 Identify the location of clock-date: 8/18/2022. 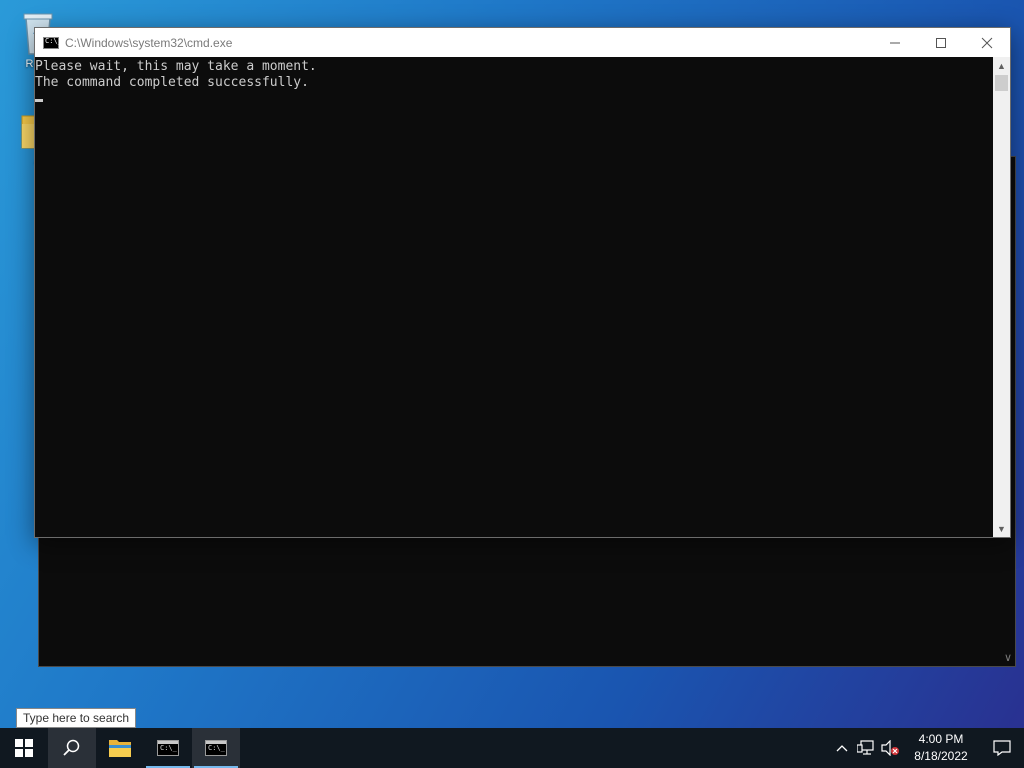
(941, 756).